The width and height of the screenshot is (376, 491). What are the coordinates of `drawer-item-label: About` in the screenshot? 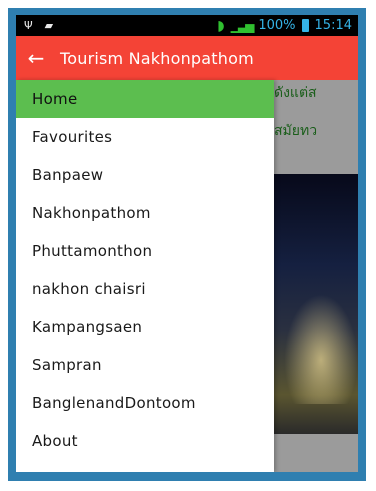 It's located at (55, 441).